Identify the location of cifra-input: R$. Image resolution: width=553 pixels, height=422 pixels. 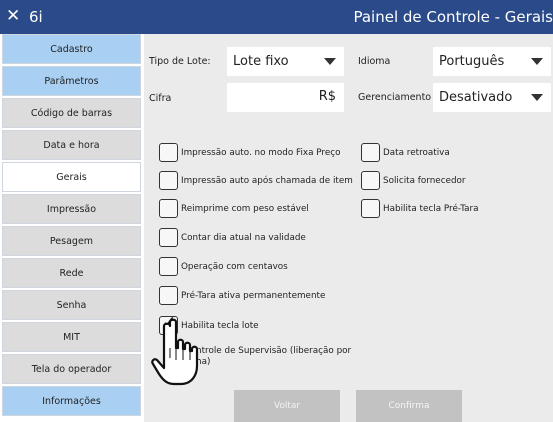
(285, 97).